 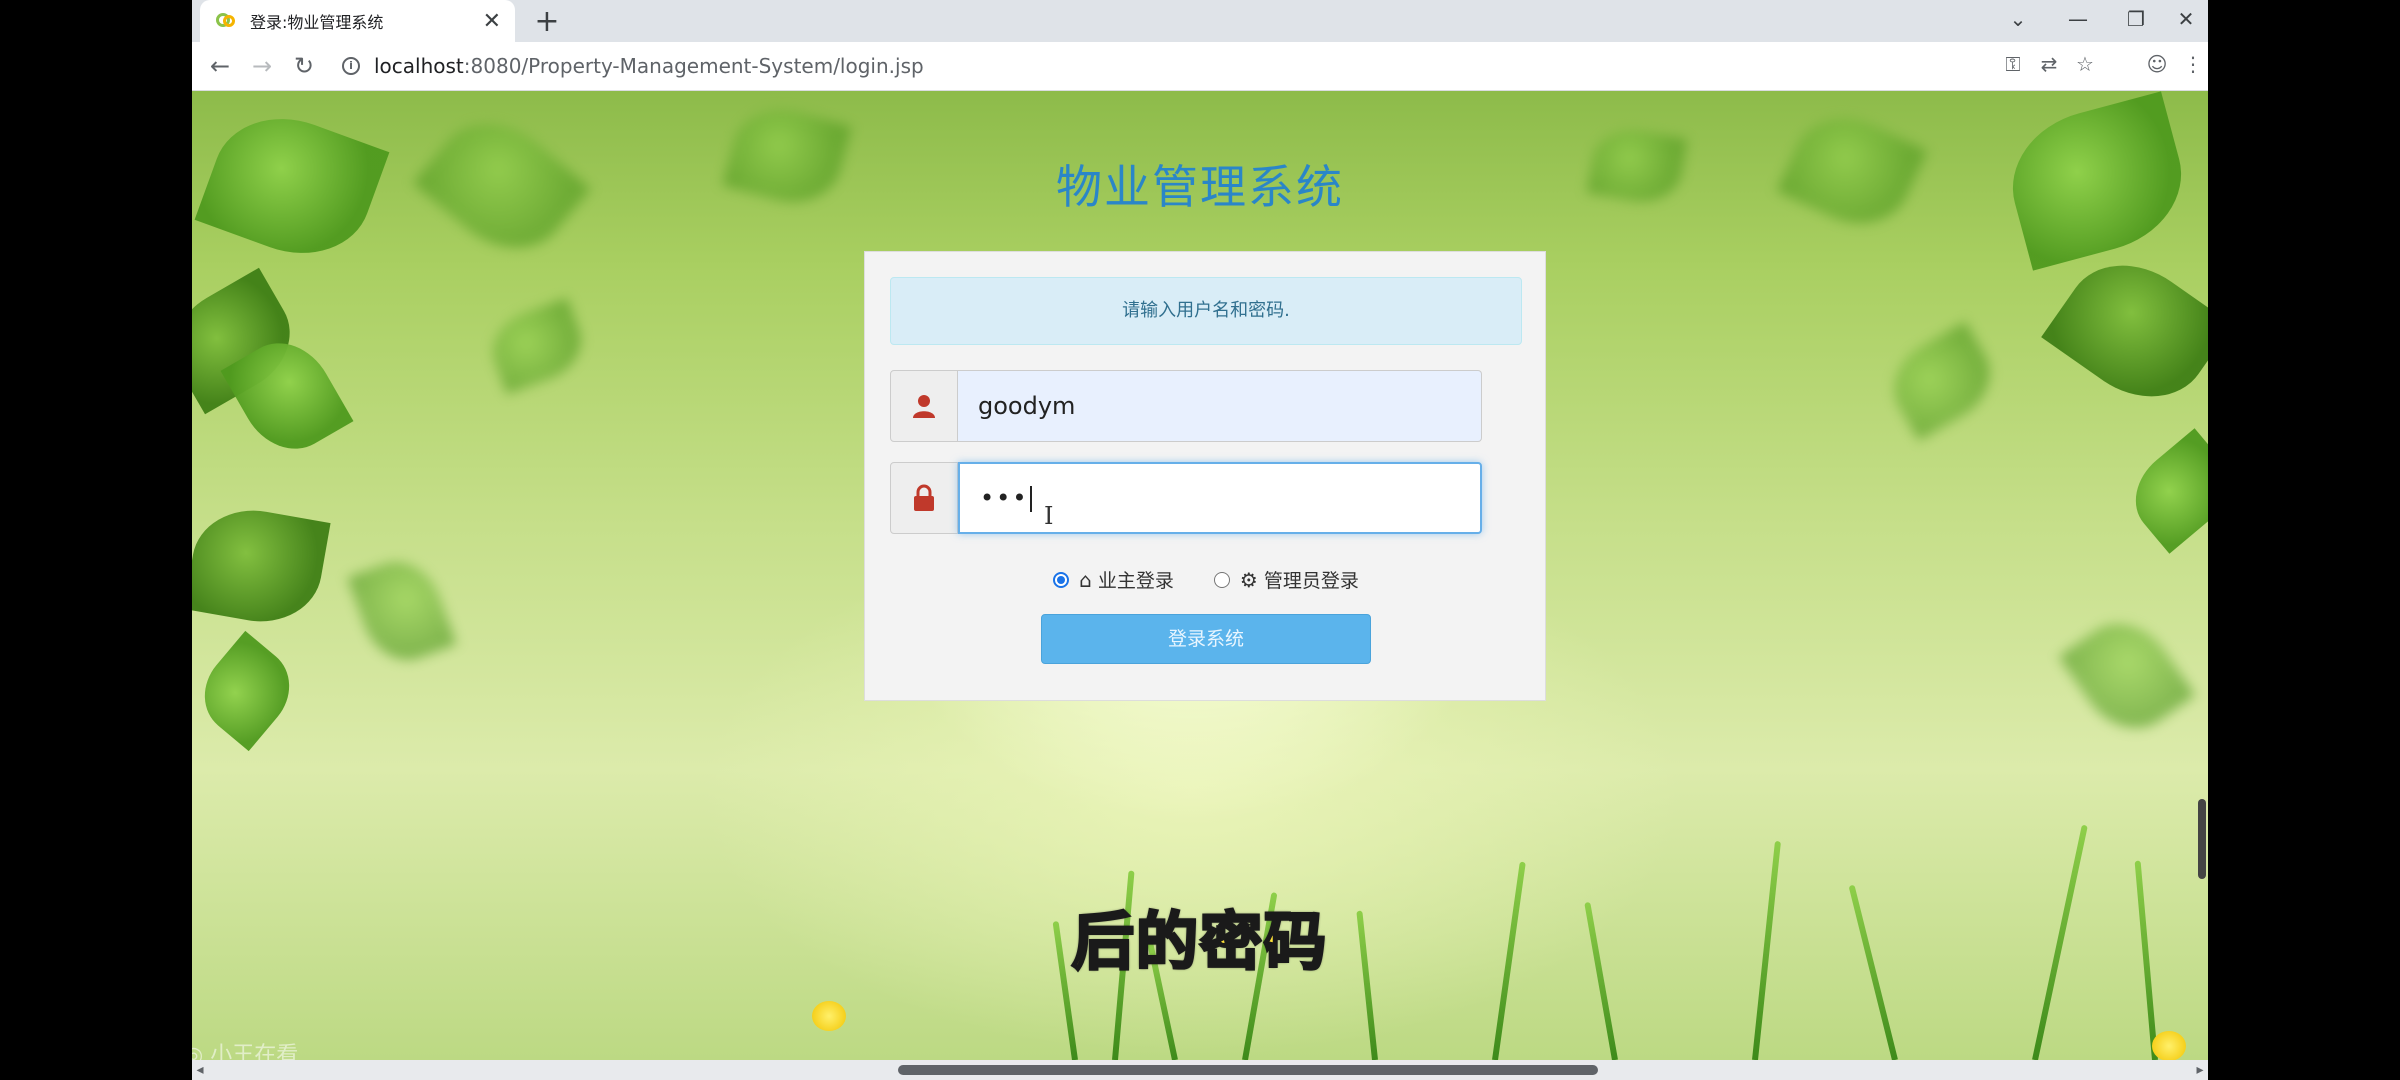 What do you see at coordinates (547, 21) in the screenshot?
I see `new-tab-button: +` at bounding box center [547, 21].